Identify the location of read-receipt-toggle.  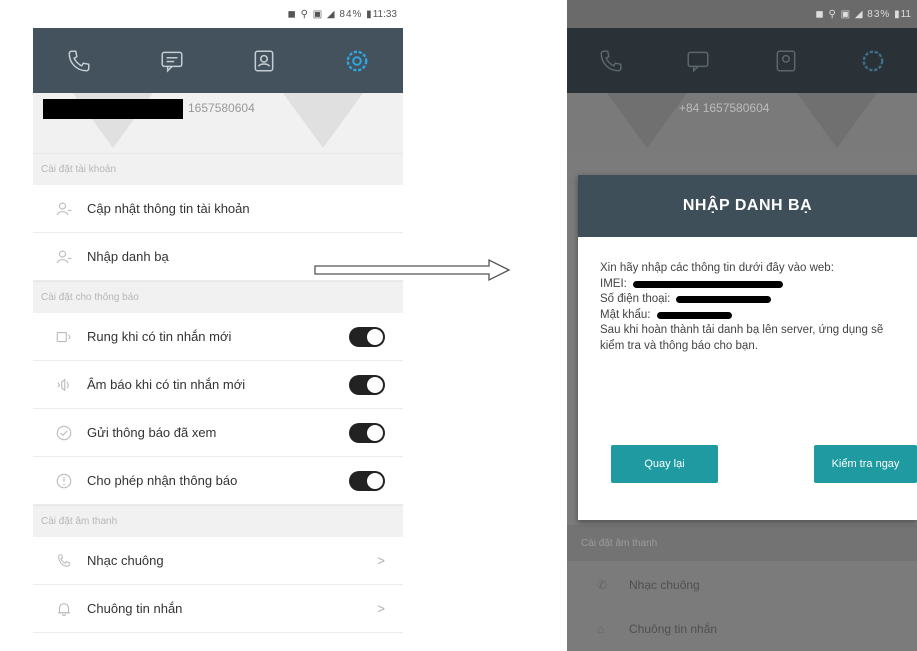
(367, 432).